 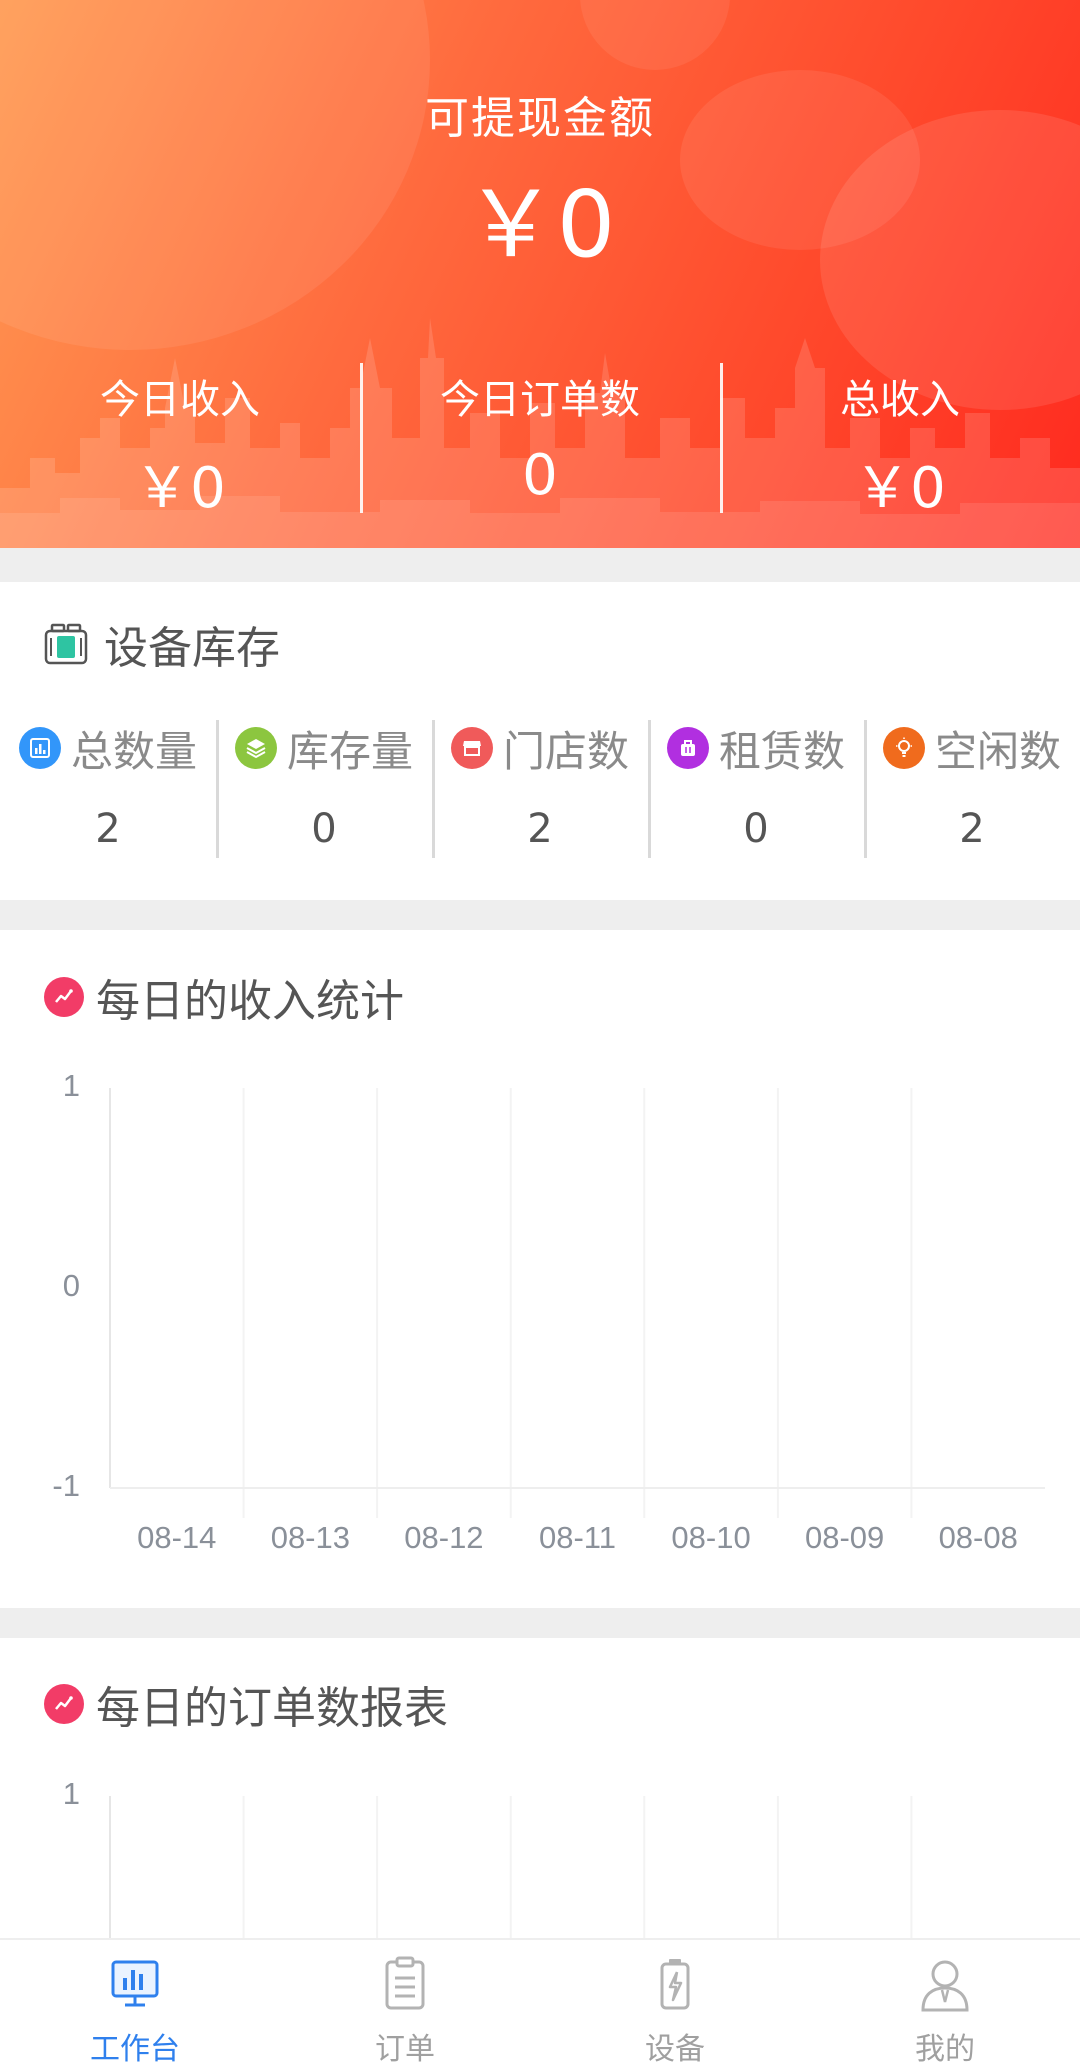 I want to click on decor-circle, so click(x=655, y=35).